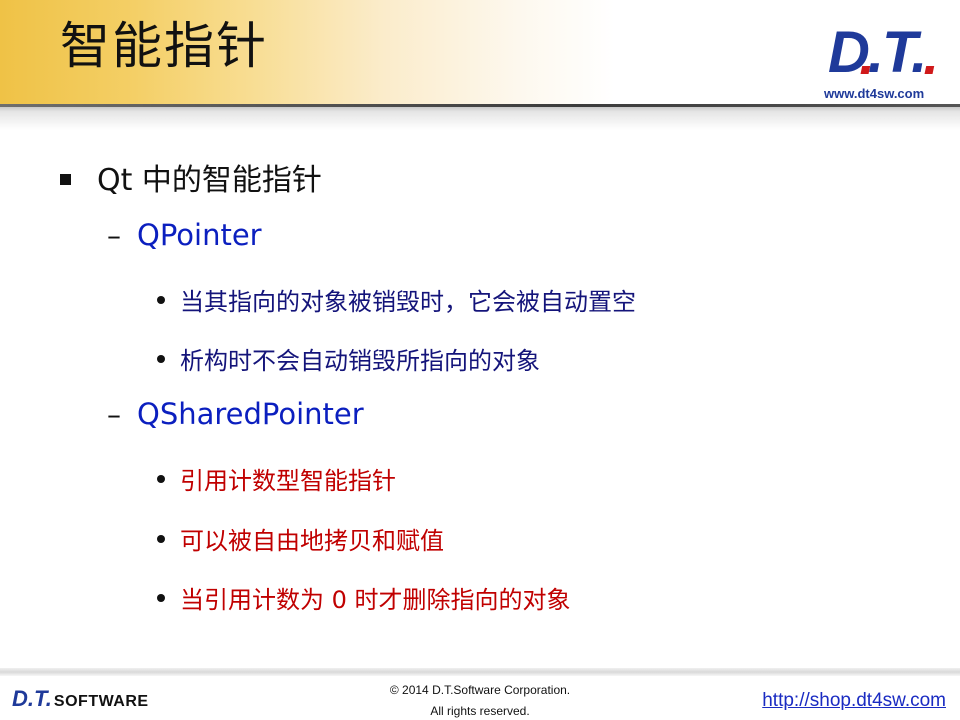 Image resolution: width=960 pixels, height=720 pixels. Describe the element at coordinates (250, 414) in the screenshot. I see `subbullet-text: QSharedPointer` at that location.